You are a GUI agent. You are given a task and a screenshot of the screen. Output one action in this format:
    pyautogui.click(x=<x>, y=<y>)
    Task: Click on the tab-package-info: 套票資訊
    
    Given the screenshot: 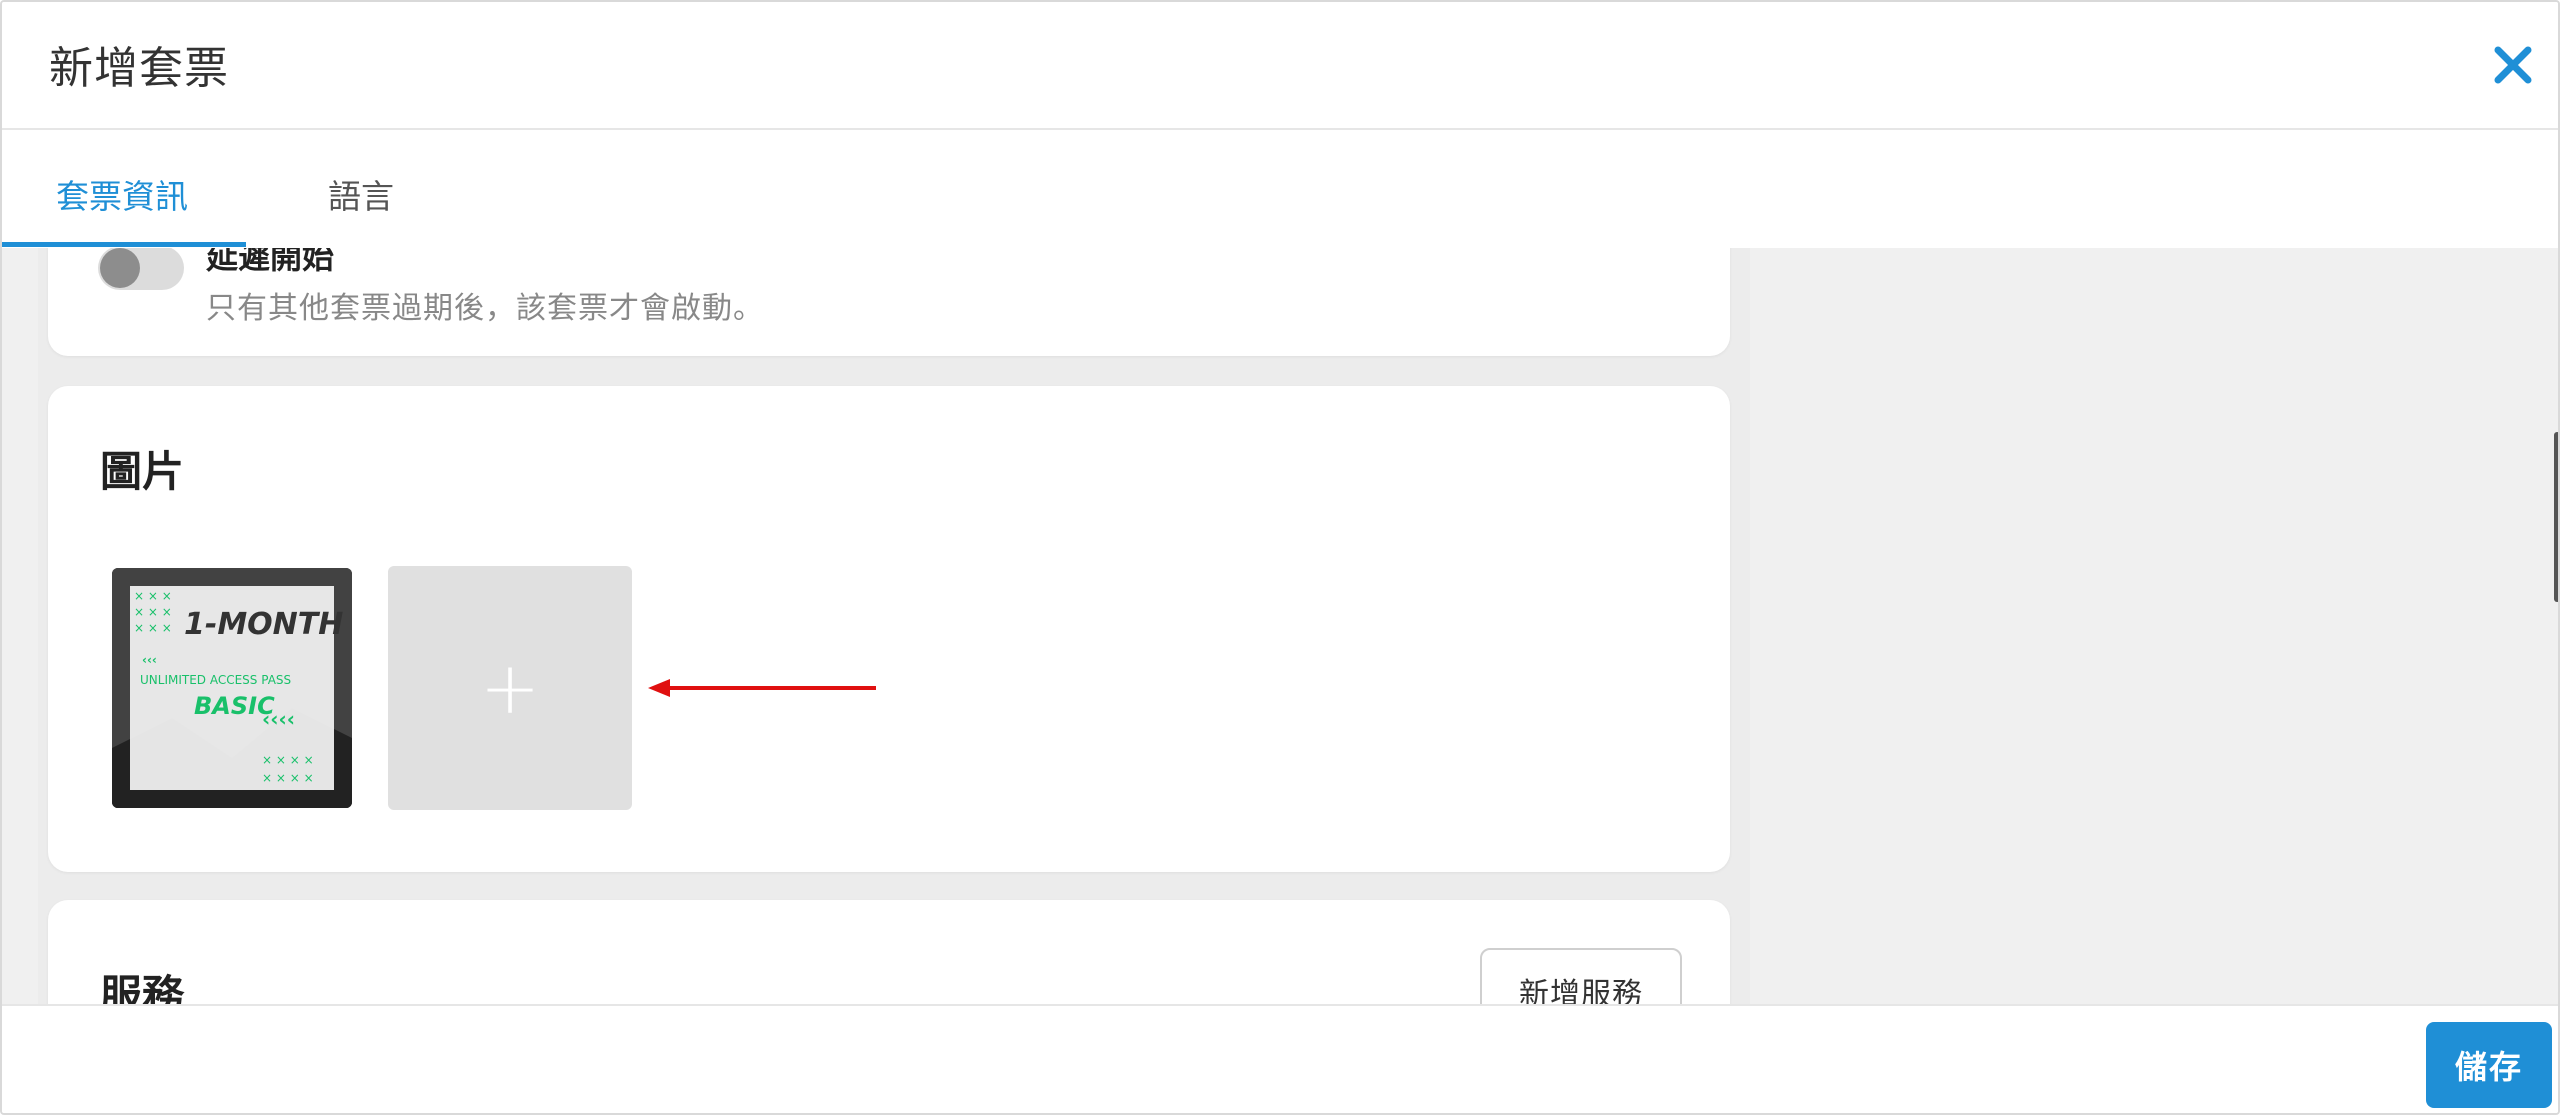 What is the action you would take?
    pyautogui.click(x=122, y=194)
    